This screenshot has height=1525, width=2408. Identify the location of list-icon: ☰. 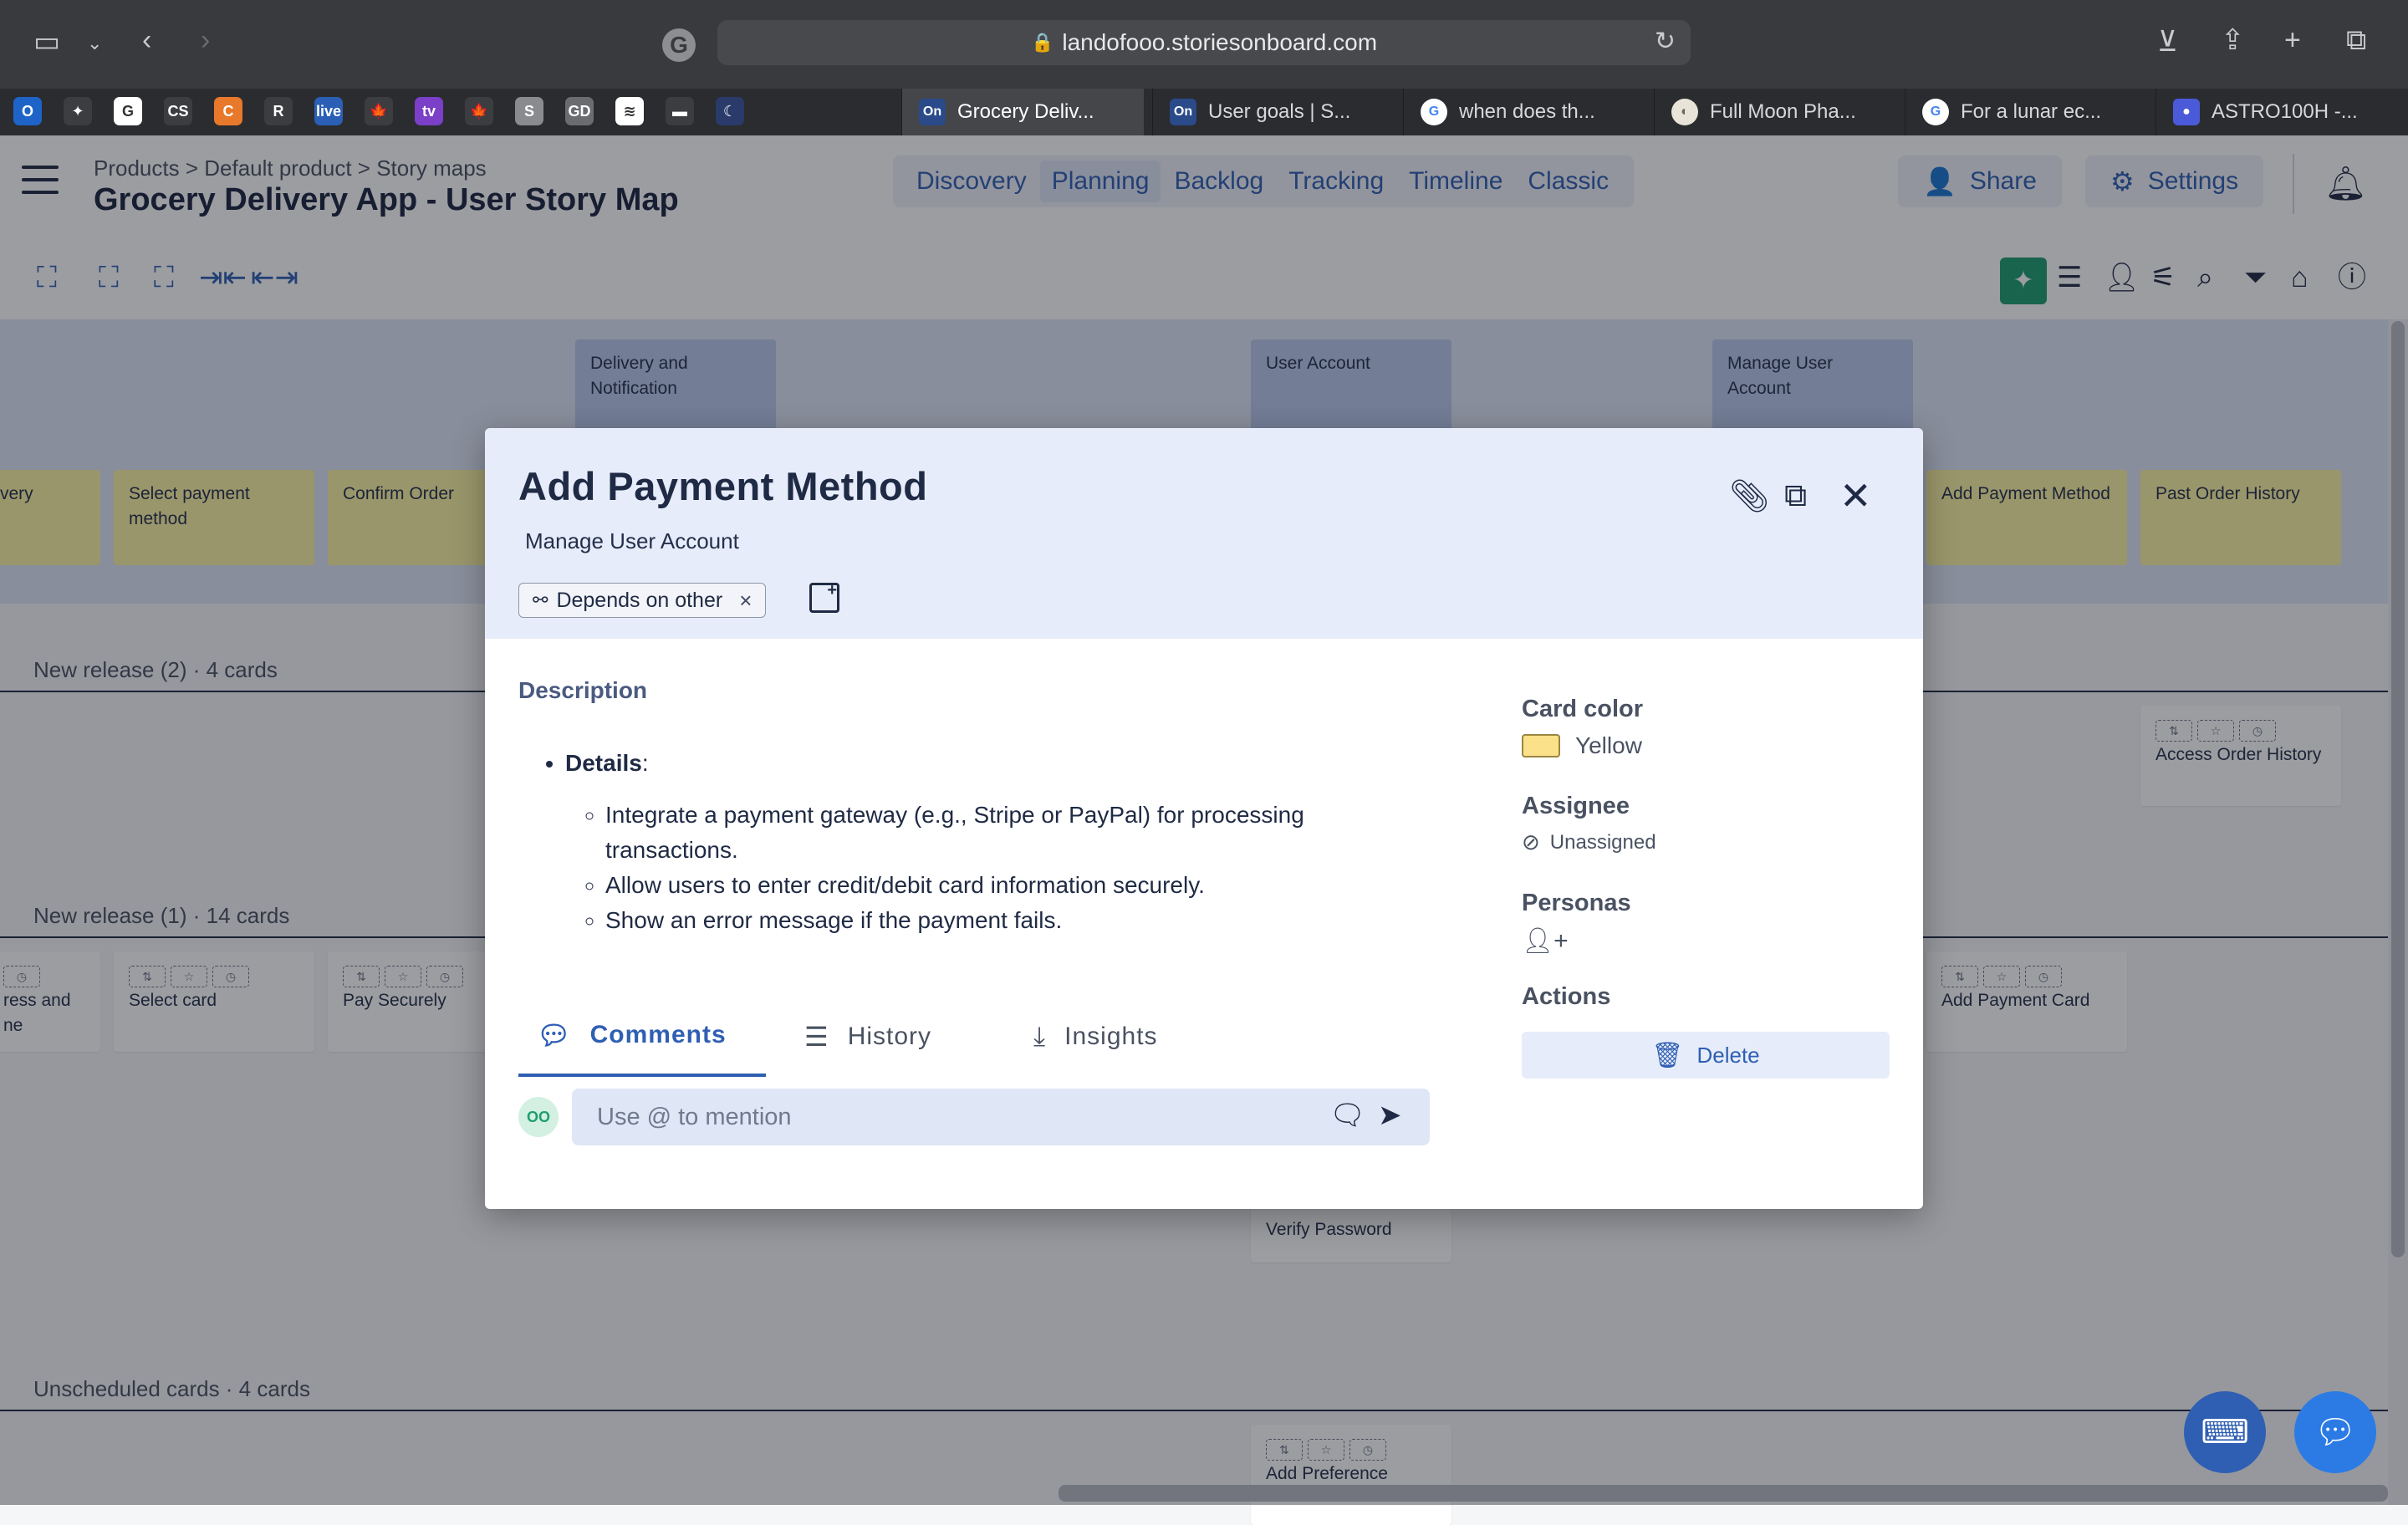
(817, 1037).